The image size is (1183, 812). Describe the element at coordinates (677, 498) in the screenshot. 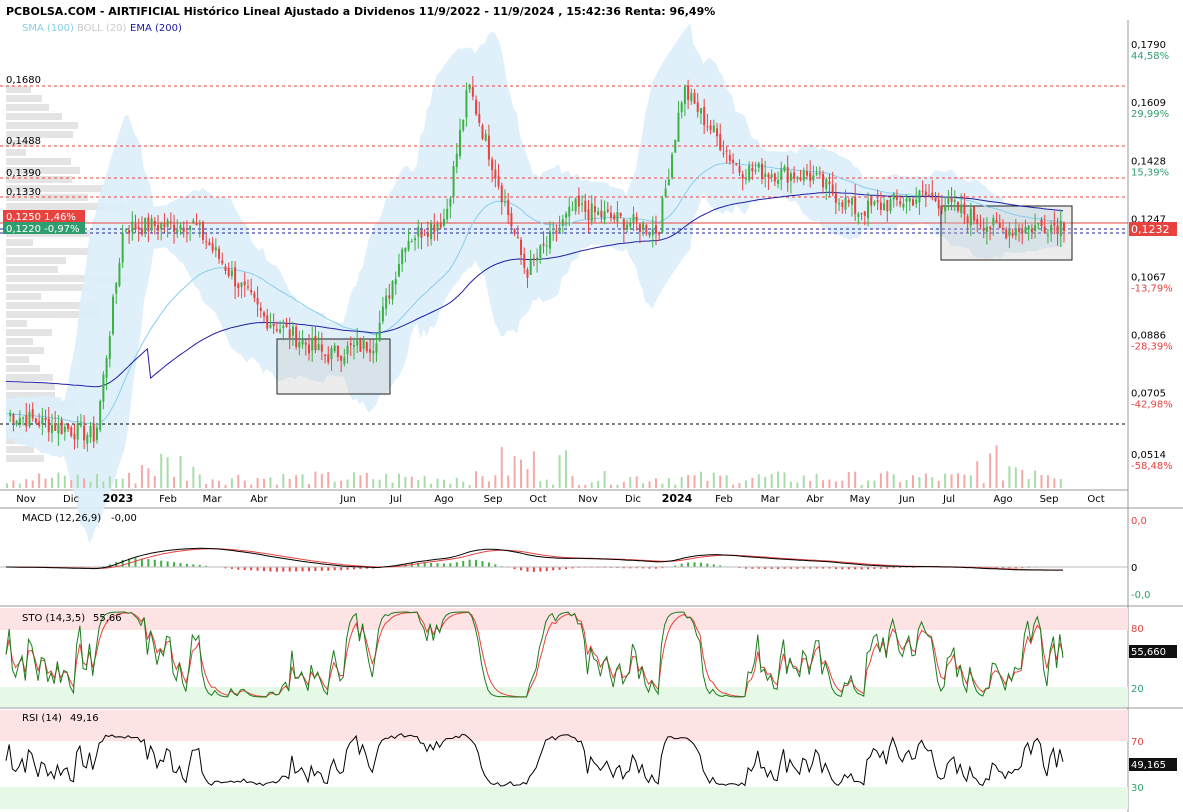

I see `month-label: 2024` at that location.